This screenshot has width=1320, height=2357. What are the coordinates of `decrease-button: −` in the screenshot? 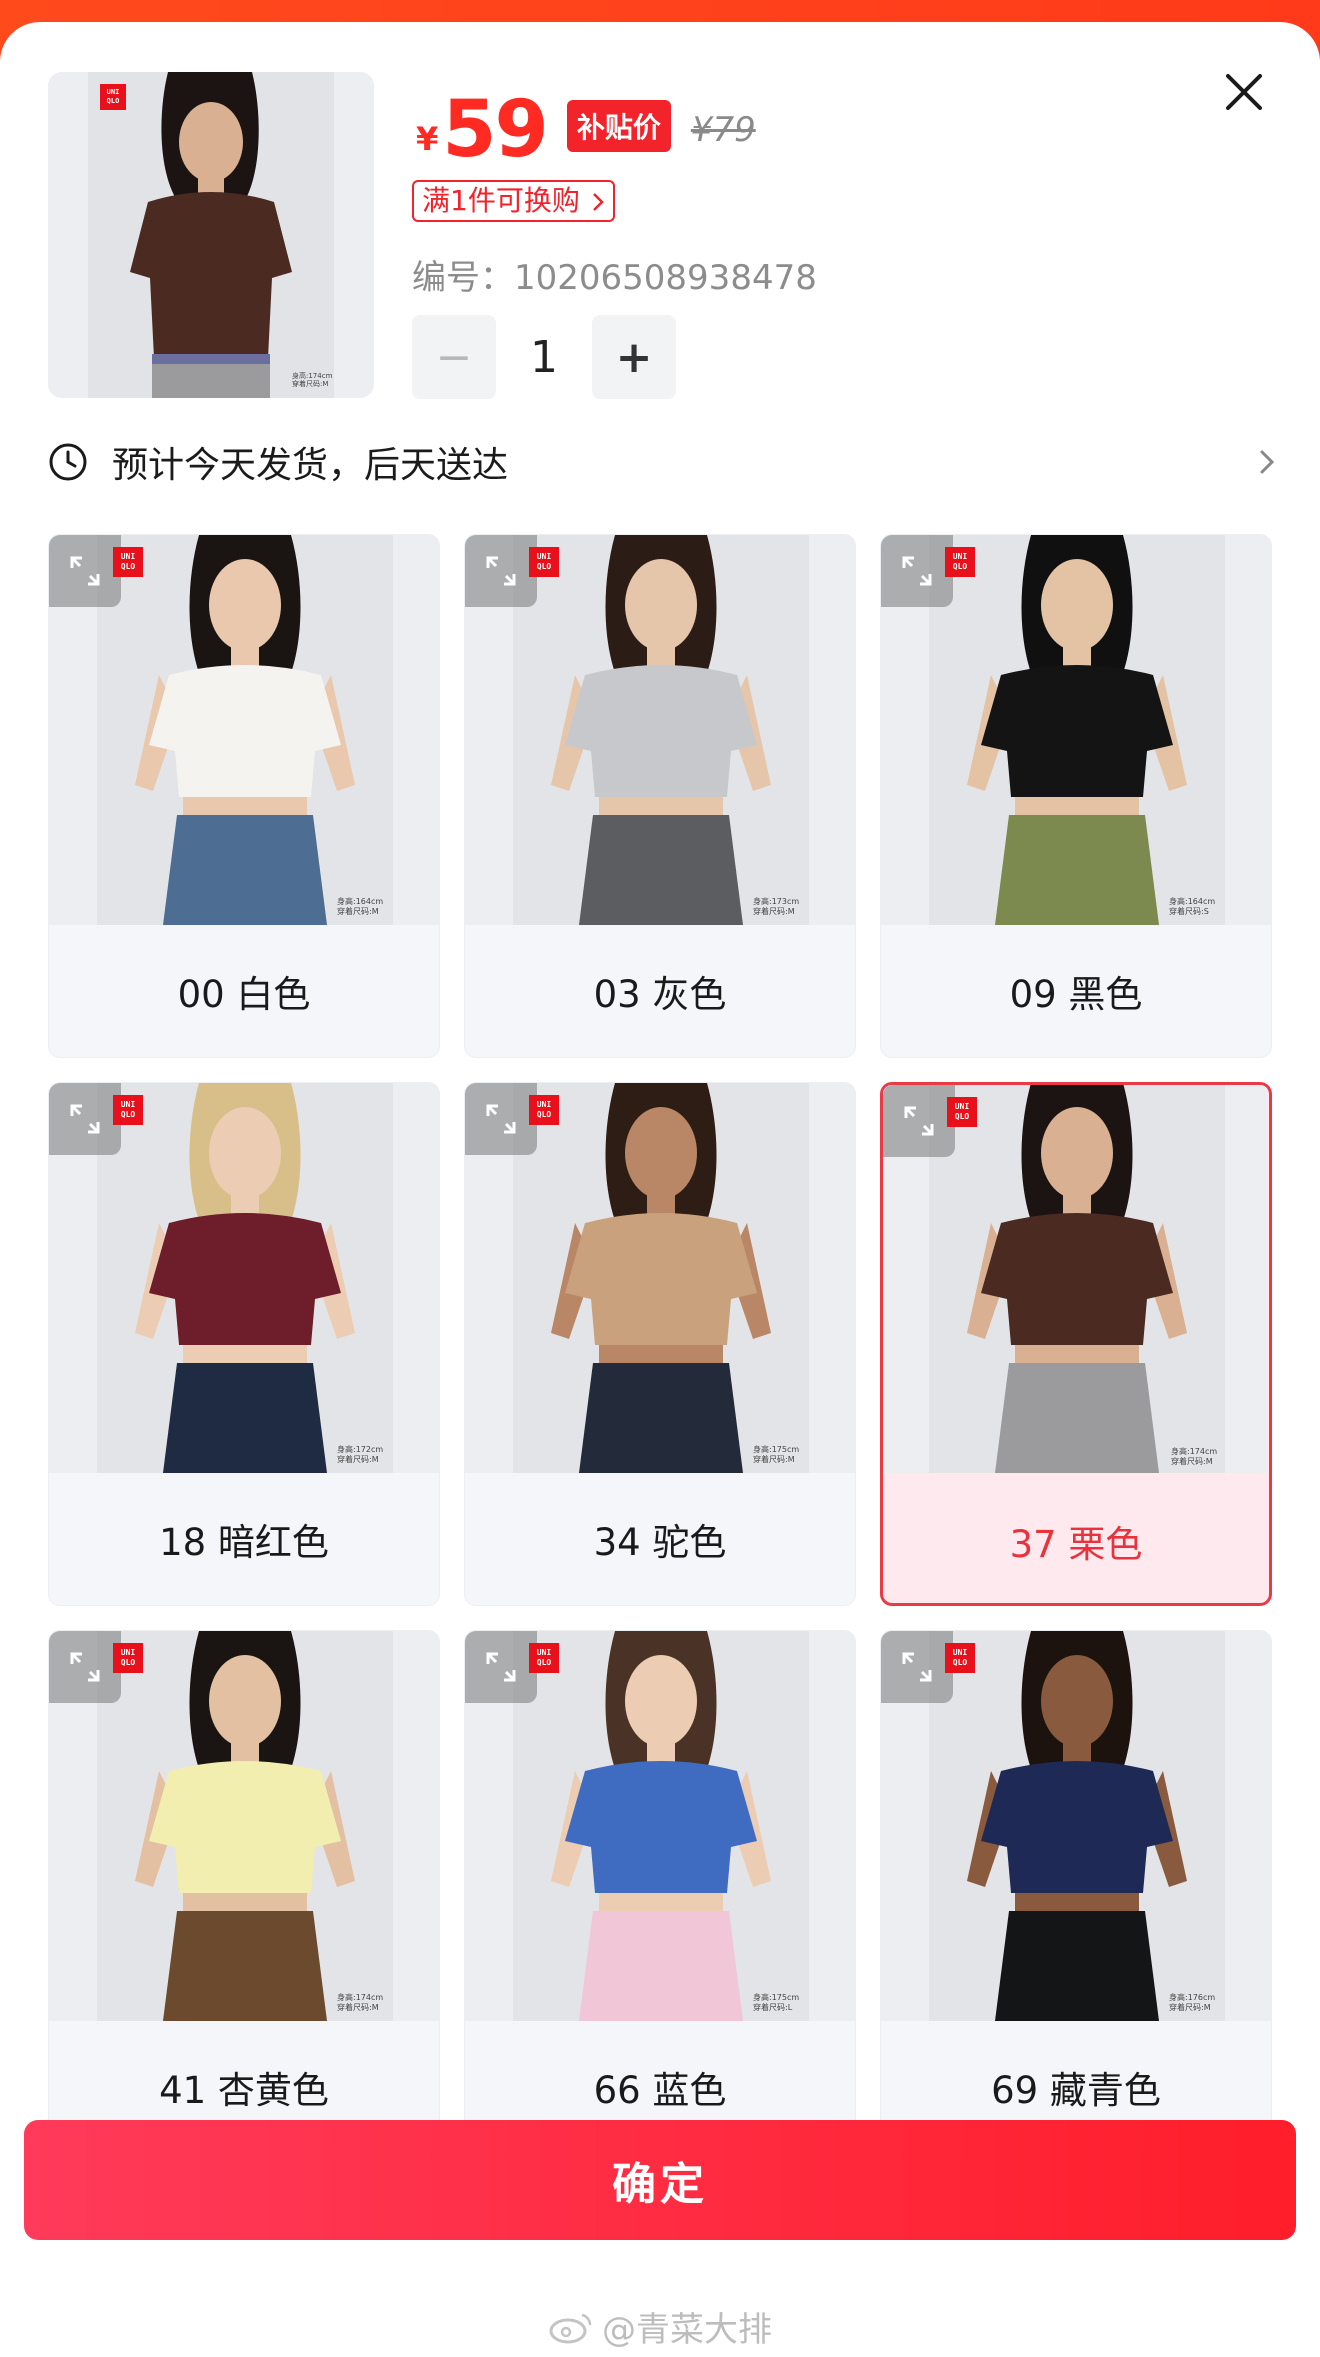 It's located at (454, 357).